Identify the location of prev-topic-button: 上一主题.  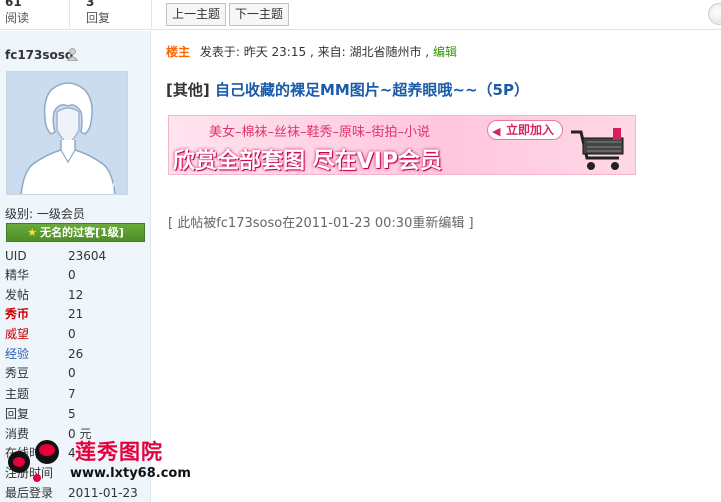
(196, 14).